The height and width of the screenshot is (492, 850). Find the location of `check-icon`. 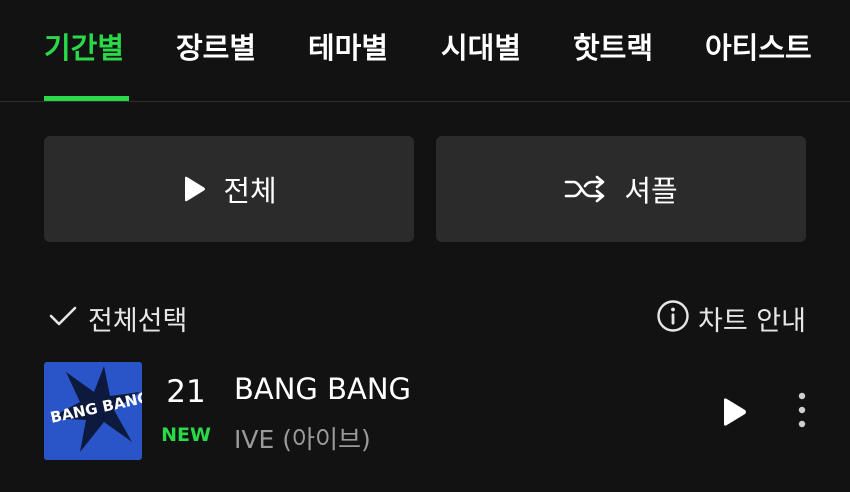

check-icon is located at coordinates (63, 318).